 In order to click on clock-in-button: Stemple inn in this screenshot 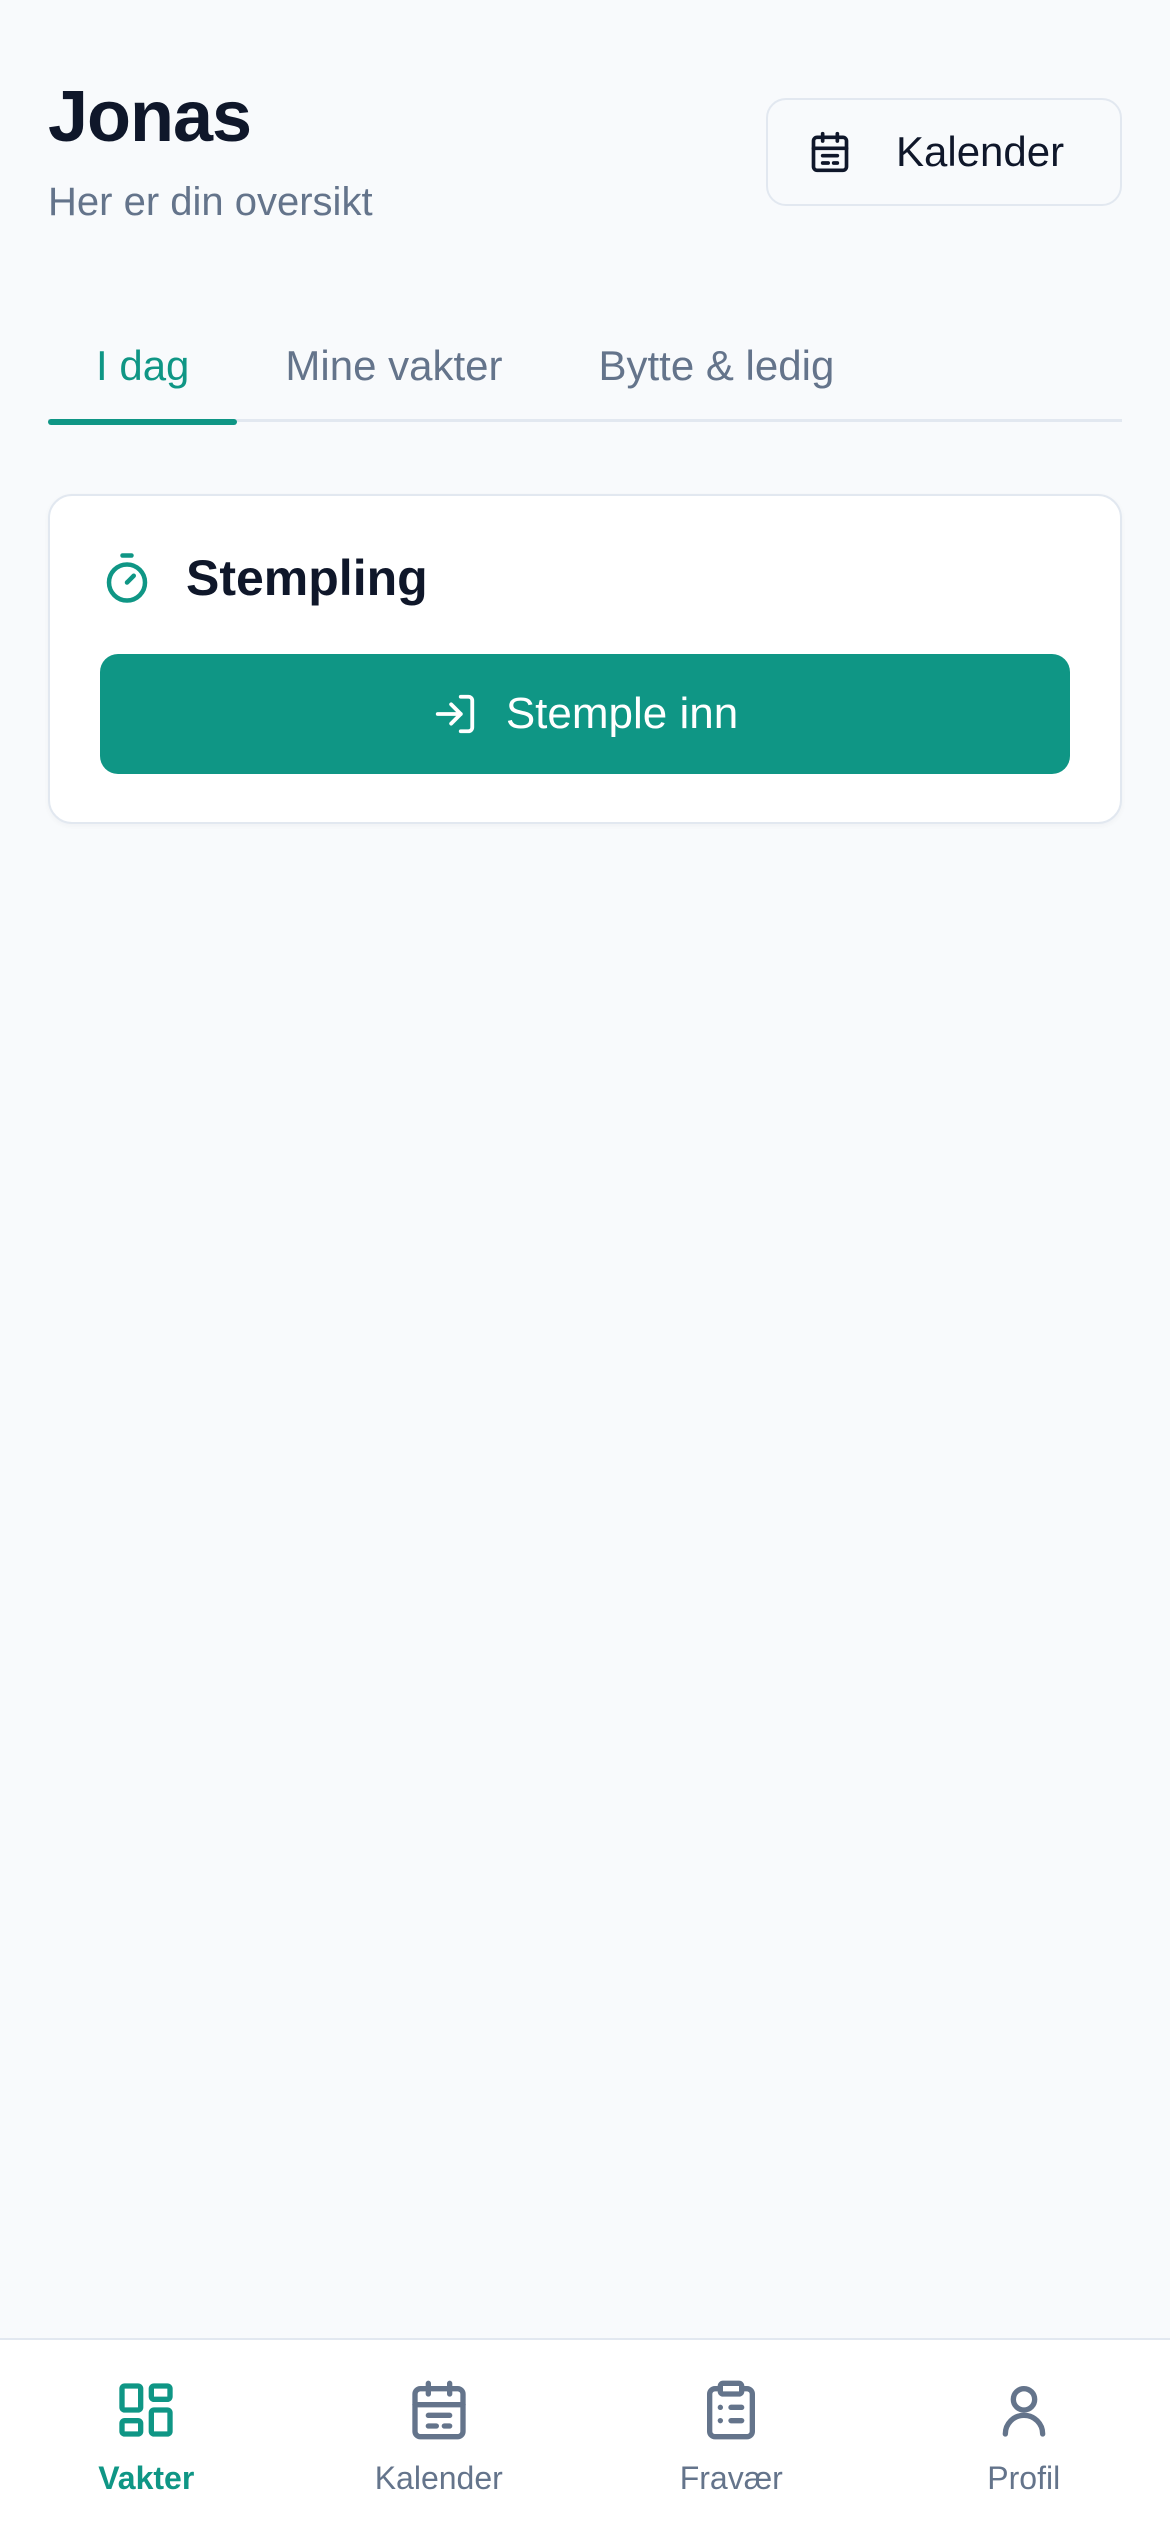, I will do `click(585, 714)`.